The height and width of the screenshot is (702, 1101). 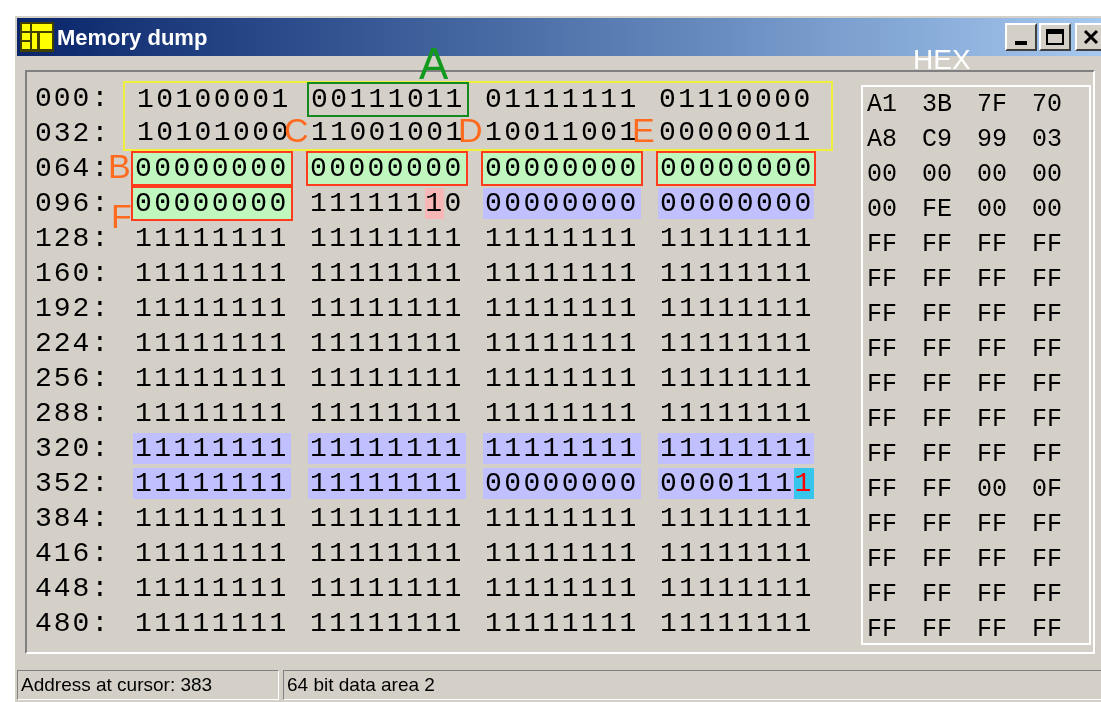 I want to click on status-data-area: 64 bit data area 2, so click(x=692, y=685).